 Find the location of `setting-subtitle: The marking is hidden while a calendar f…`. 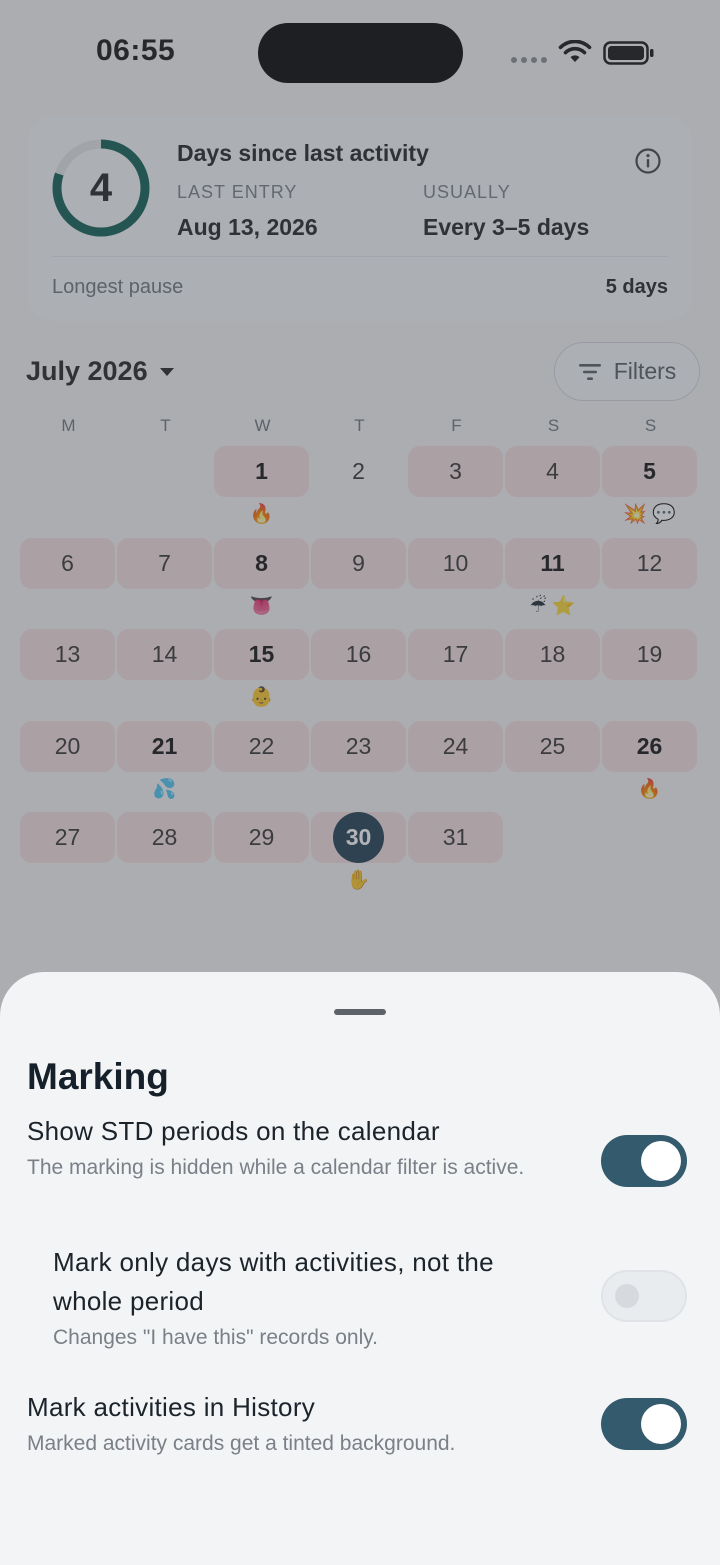

setting-subtitle: The marking is hidden while a calendar f… is located at coordinates (276, 1167).